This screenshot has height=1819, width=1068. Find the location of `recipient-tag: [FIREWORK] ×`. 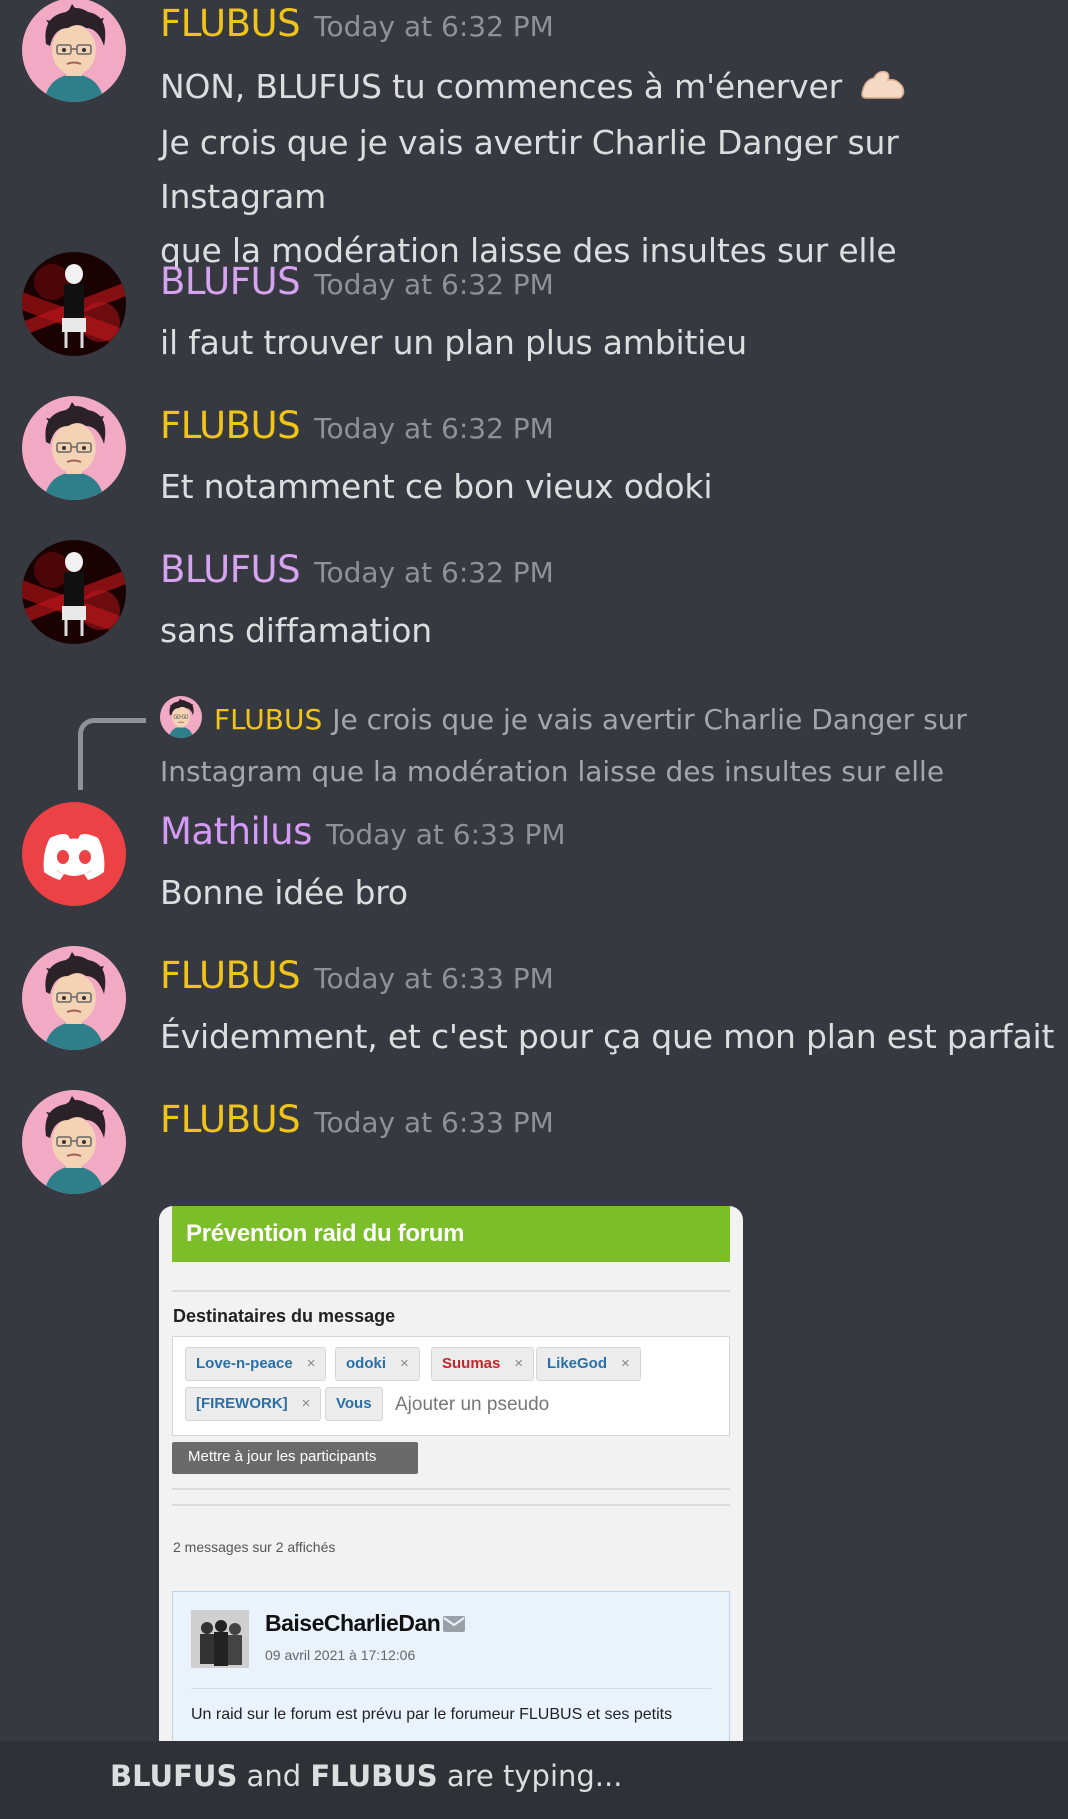

recipient-tag: [FIREWORK] × is located at coordinates (253, 1404).